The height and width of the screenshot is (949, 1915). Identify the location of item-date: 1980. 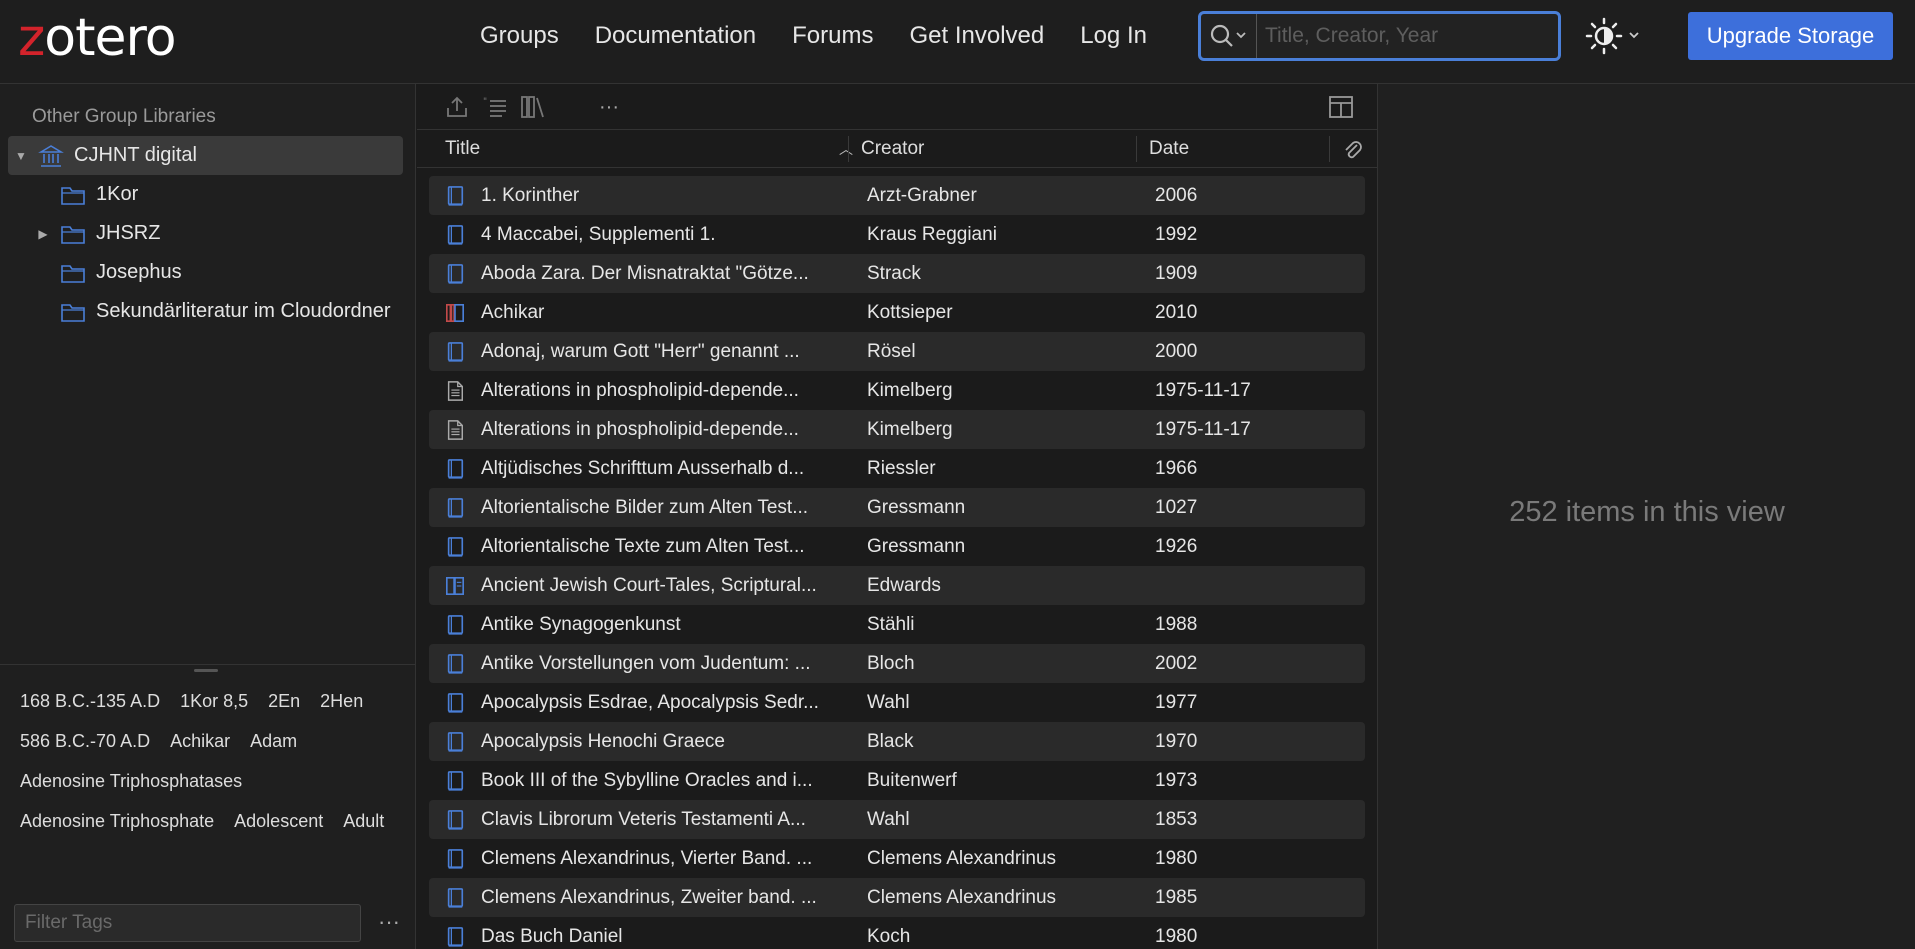
(1176, 858).